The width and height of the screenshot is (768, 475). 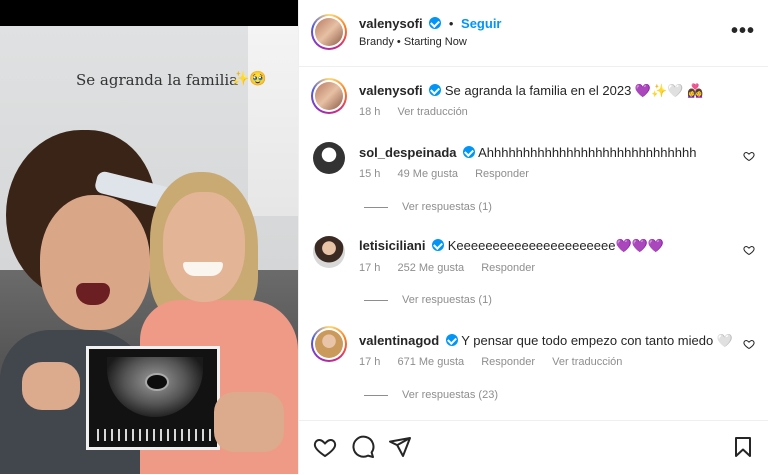 What do you see at coordinates (743, 447) in the screenshot?
I see `bookmark-icon` at bounding box center [743, 447].